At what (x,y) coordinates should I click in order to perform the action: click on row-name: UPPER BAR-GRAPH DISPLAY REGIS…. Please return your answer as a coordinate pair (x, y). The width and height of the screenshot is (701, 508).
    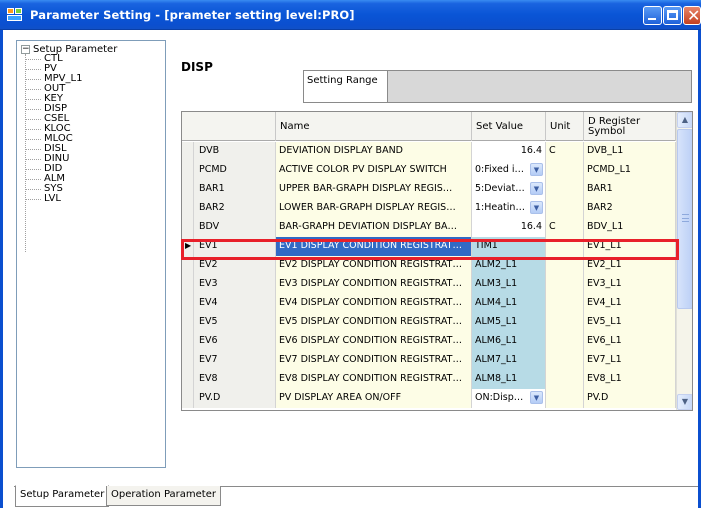
    Looking at the image, I should click on (374, 189).